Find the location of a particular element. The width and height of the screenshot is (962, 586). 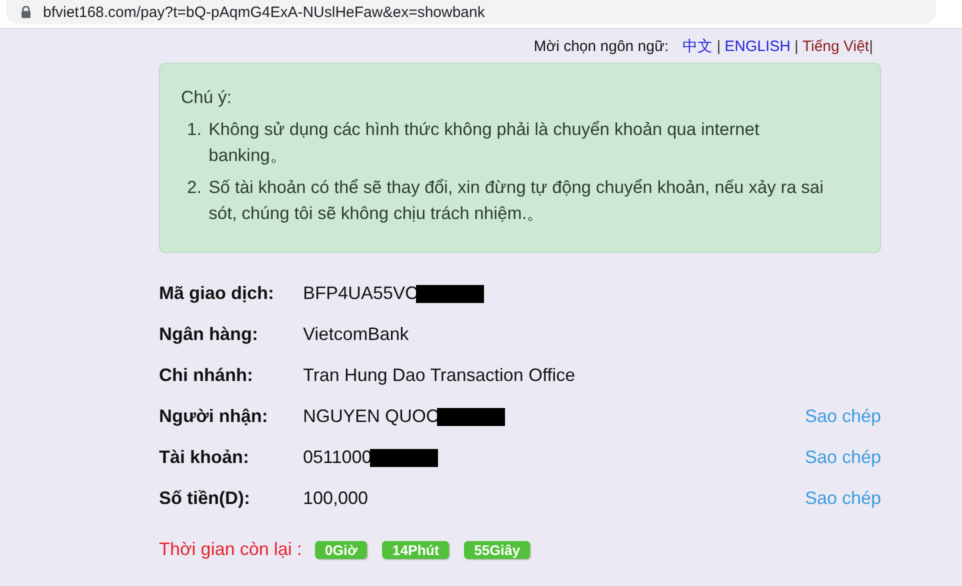

language-prompt: Mời chọn ngôn ngữ: is located at coordinates (601, 46).